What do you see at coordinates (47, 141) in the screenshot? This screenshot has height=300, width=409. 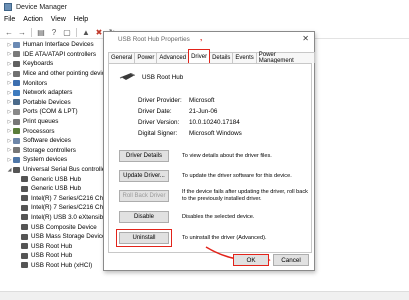 I see `tree-item-label: Software devices` at bounding box center [47, 141].